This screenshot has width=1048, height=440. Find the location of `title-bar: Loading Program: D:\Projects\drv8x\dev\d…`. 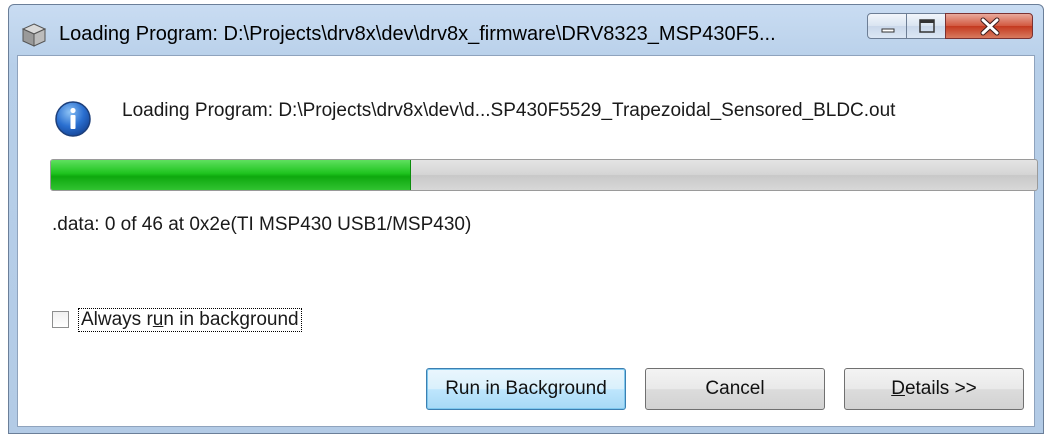

title-bar: Loading Program: D:\Projects\drv8x\dev\d… is located at coordinates (526, 33).